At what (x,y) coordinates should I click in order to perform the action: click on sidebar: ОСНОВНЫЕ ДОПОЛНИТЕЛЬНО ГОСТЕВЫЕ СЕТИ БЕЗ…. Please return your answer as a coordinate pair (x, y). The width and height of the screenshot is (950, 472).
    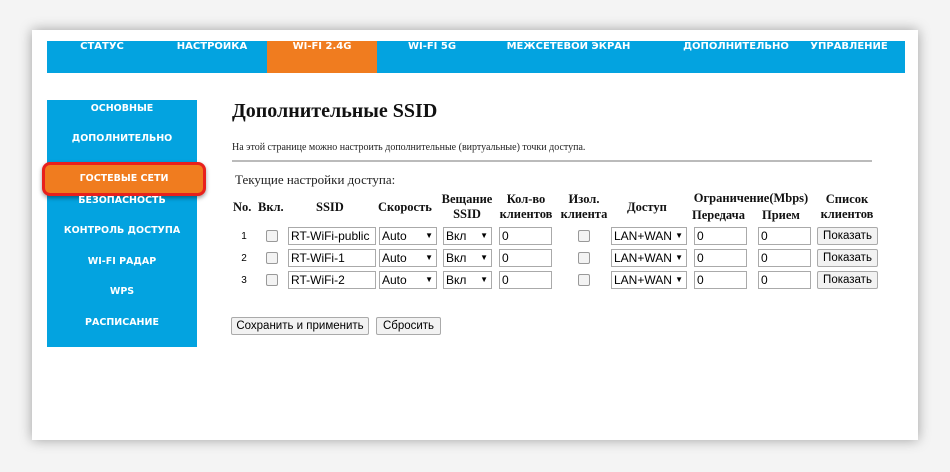
    Looking at the image, I should click on (124, 223).